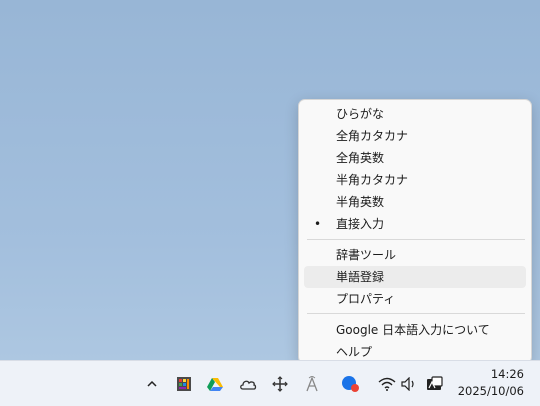 This screenshot has height=406, width=540. I want to click on google-drive-icon, so click(215, 383).